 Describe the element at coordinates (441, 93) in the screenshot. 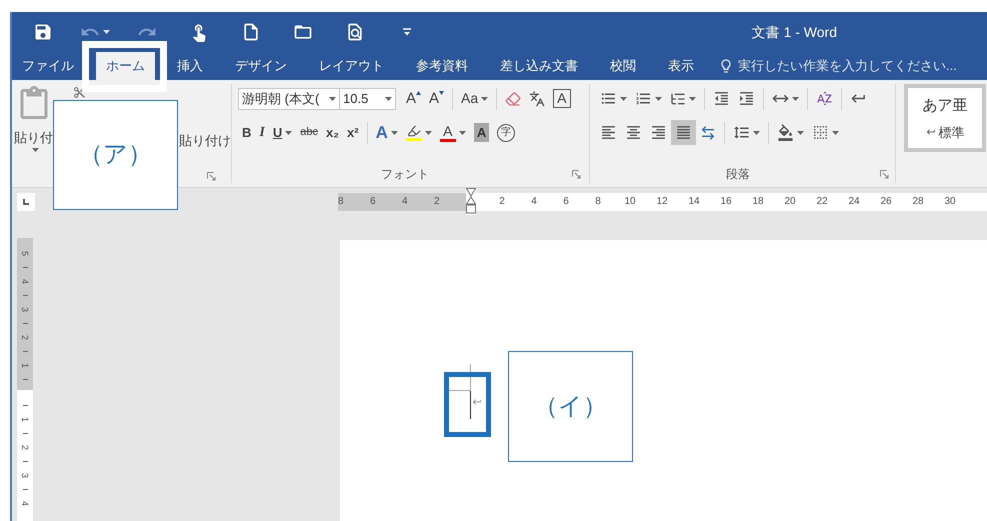

I see `triangle-down-icon` at that location.